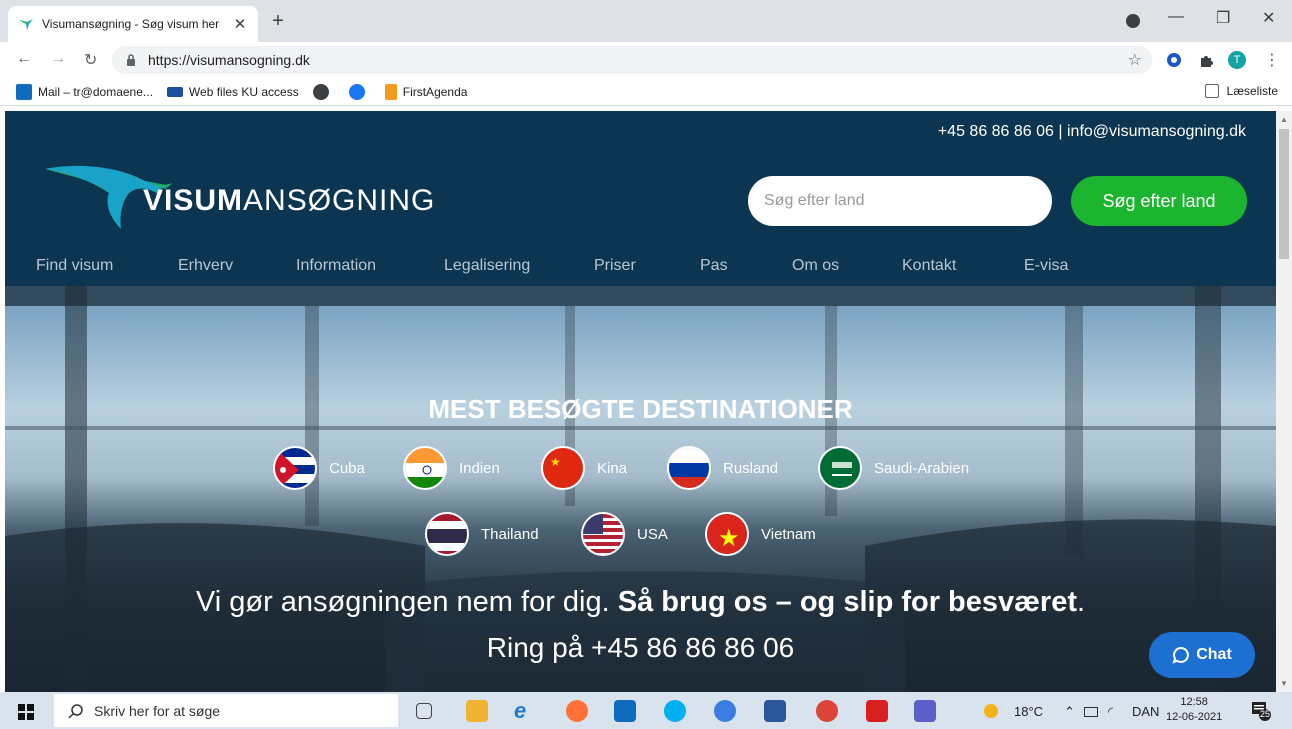 Image resolution: width=1292 pixels, height=729 pixels. Describe the element at coordinates (1211, 91) in the screenshot. I see `reading-list-icon` at that location.